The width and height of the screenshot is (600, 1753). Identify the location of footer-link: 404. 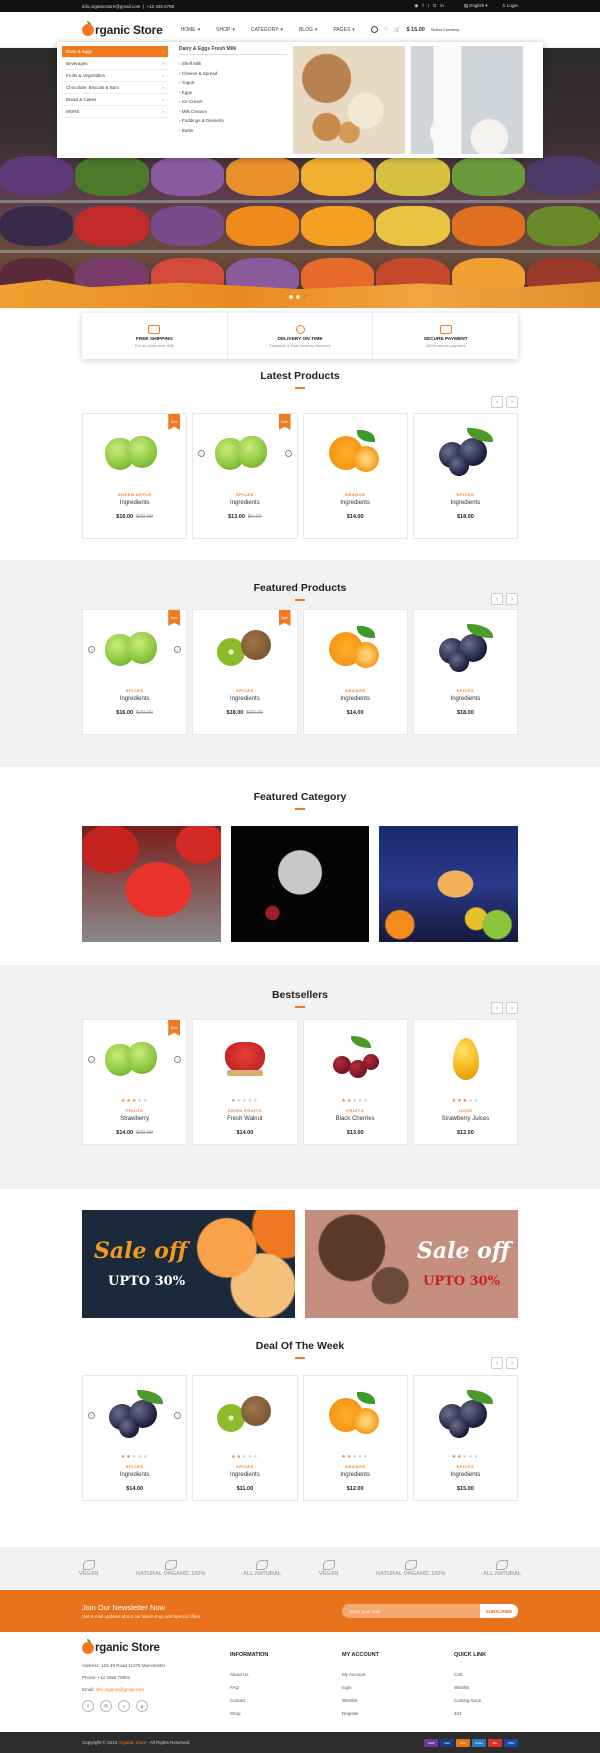
(470, 1713).